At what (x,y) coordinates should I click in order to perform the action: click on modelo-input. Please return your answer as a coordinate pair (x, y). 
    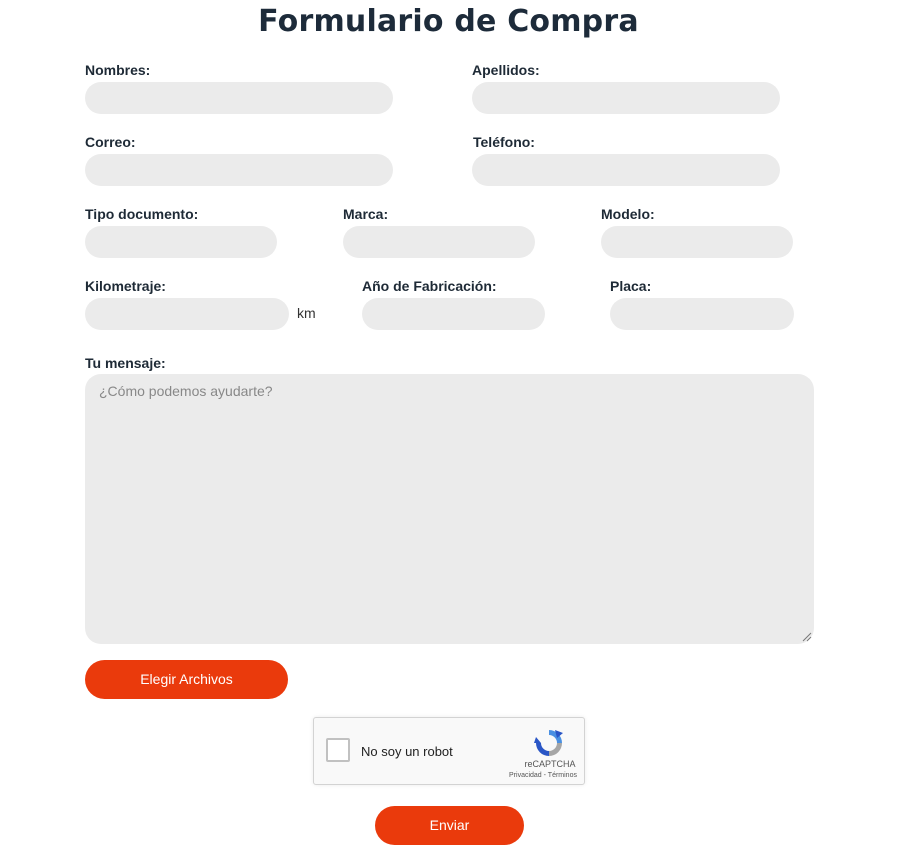
    Looking at the image, I should click on (697, 242).